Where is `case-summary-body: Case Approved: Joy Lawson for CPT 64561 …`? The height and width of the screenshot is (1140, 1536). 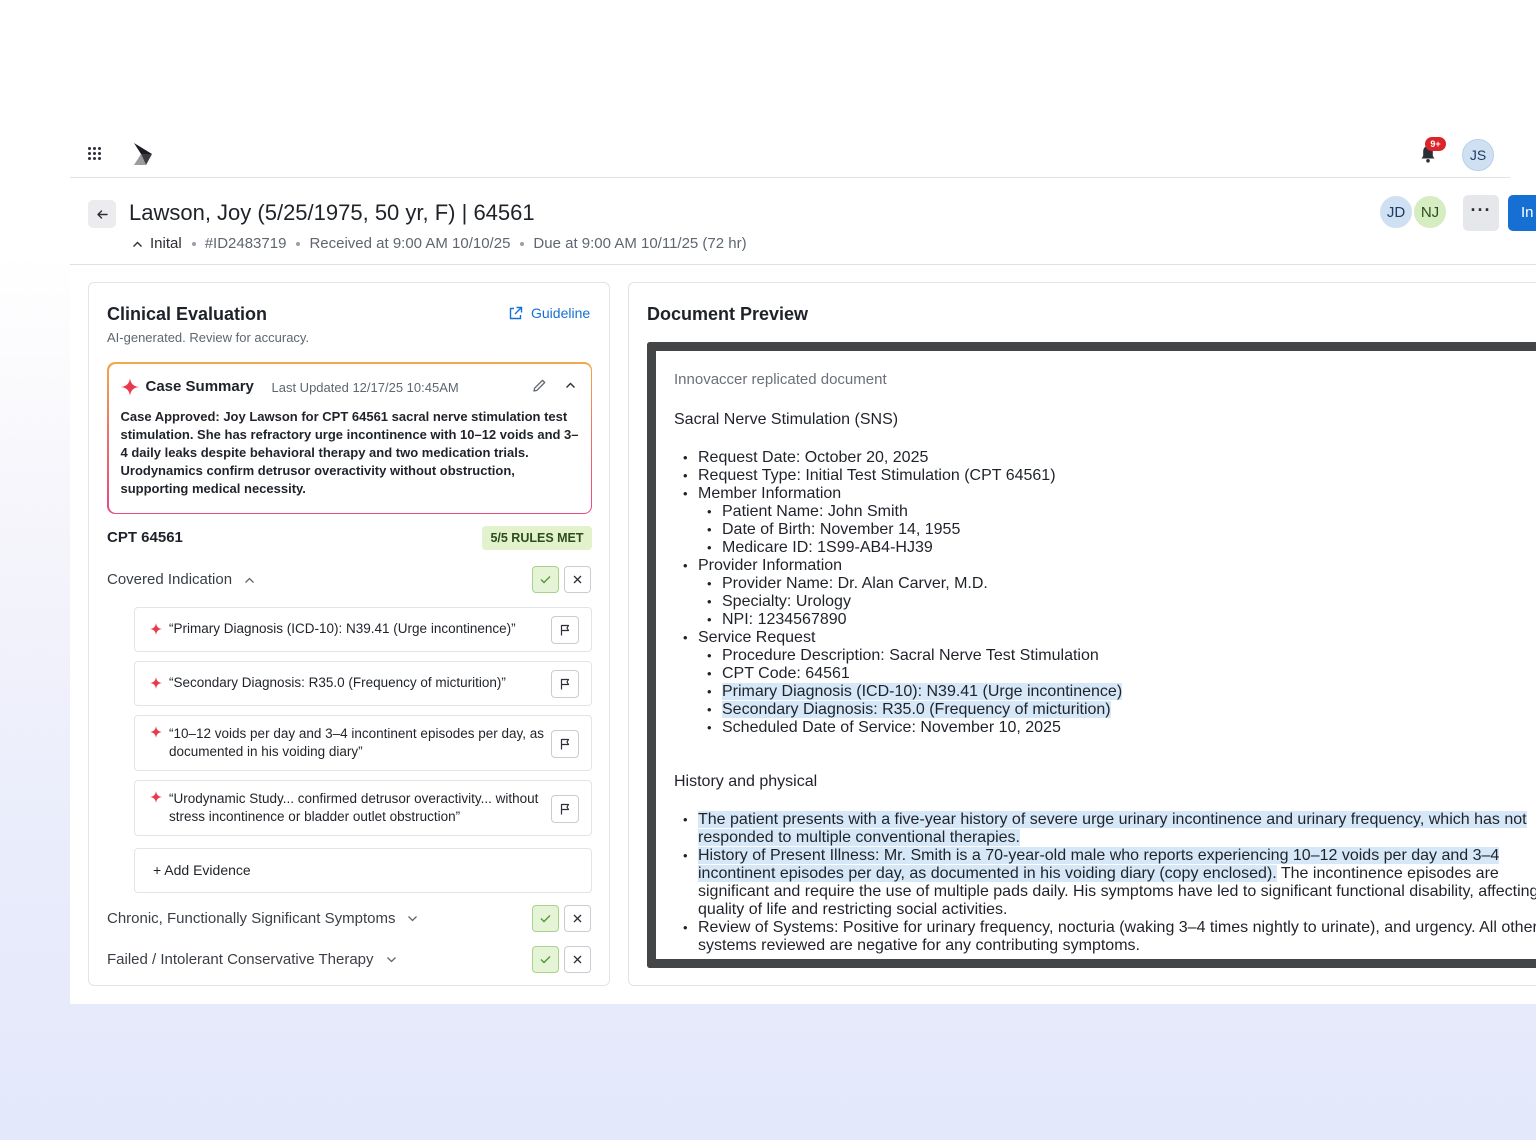
case-summary-body: Case Approved: Joy Lawson for CPT 64561 … is located at coordinates (349, 452).